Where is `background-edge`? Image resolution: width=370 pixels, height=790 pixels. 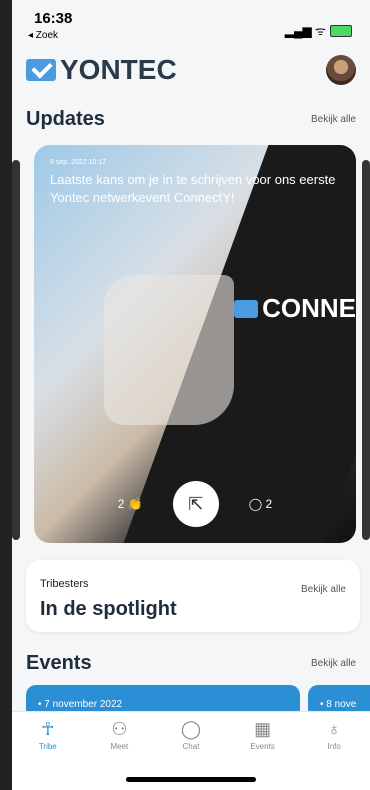
background-edge is located at coordinates (6, 395).